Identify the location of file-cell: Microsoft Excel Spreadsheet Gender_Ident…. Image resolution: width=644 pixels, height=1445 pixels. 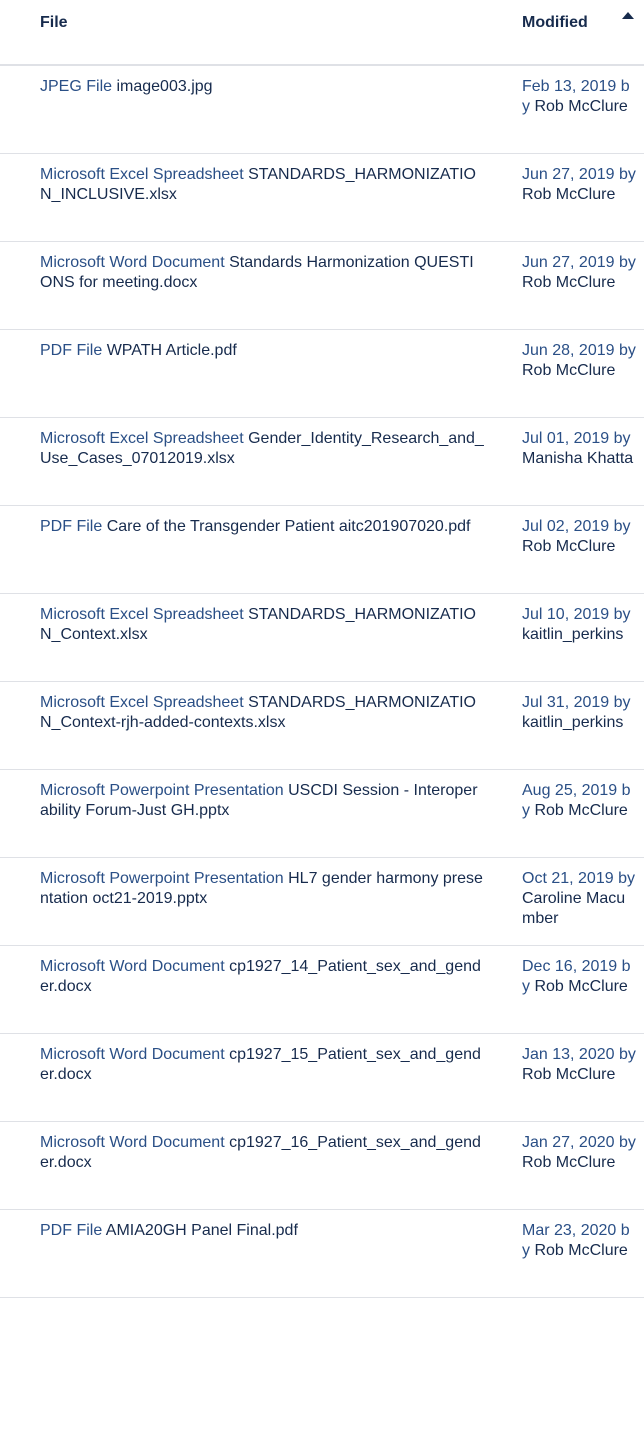
(263, 449).